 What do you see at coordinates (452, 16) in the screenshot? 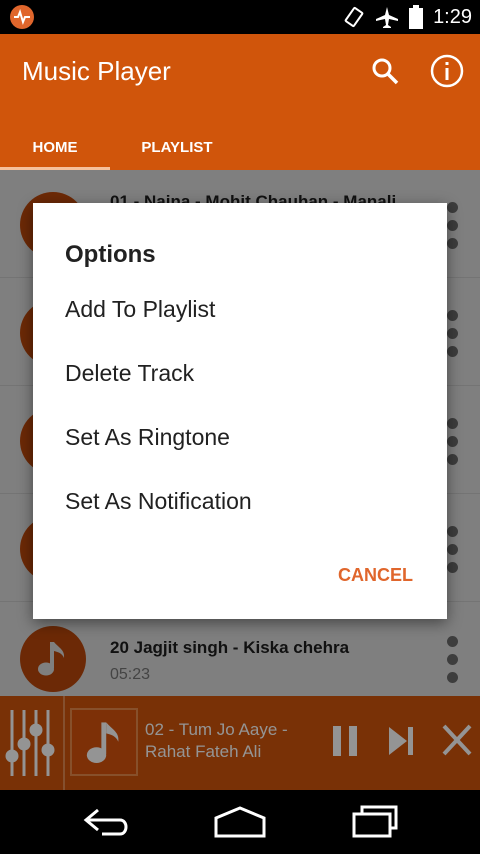
I see `status-time: 1:29` at bounding box center [452, 16].